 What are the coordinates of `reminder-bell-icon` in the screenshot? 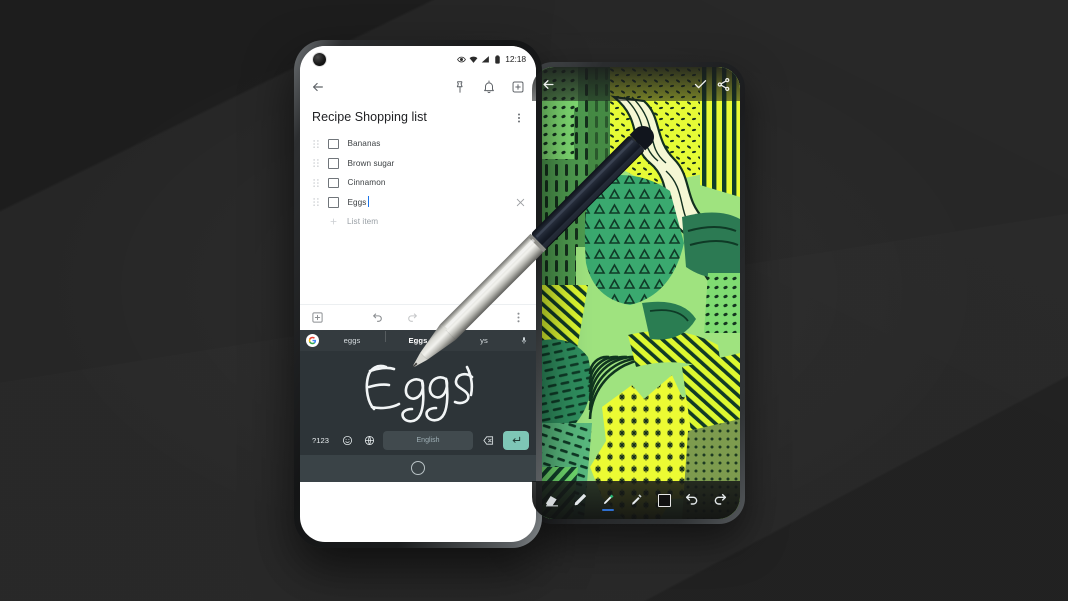 It's located at (489, 87).